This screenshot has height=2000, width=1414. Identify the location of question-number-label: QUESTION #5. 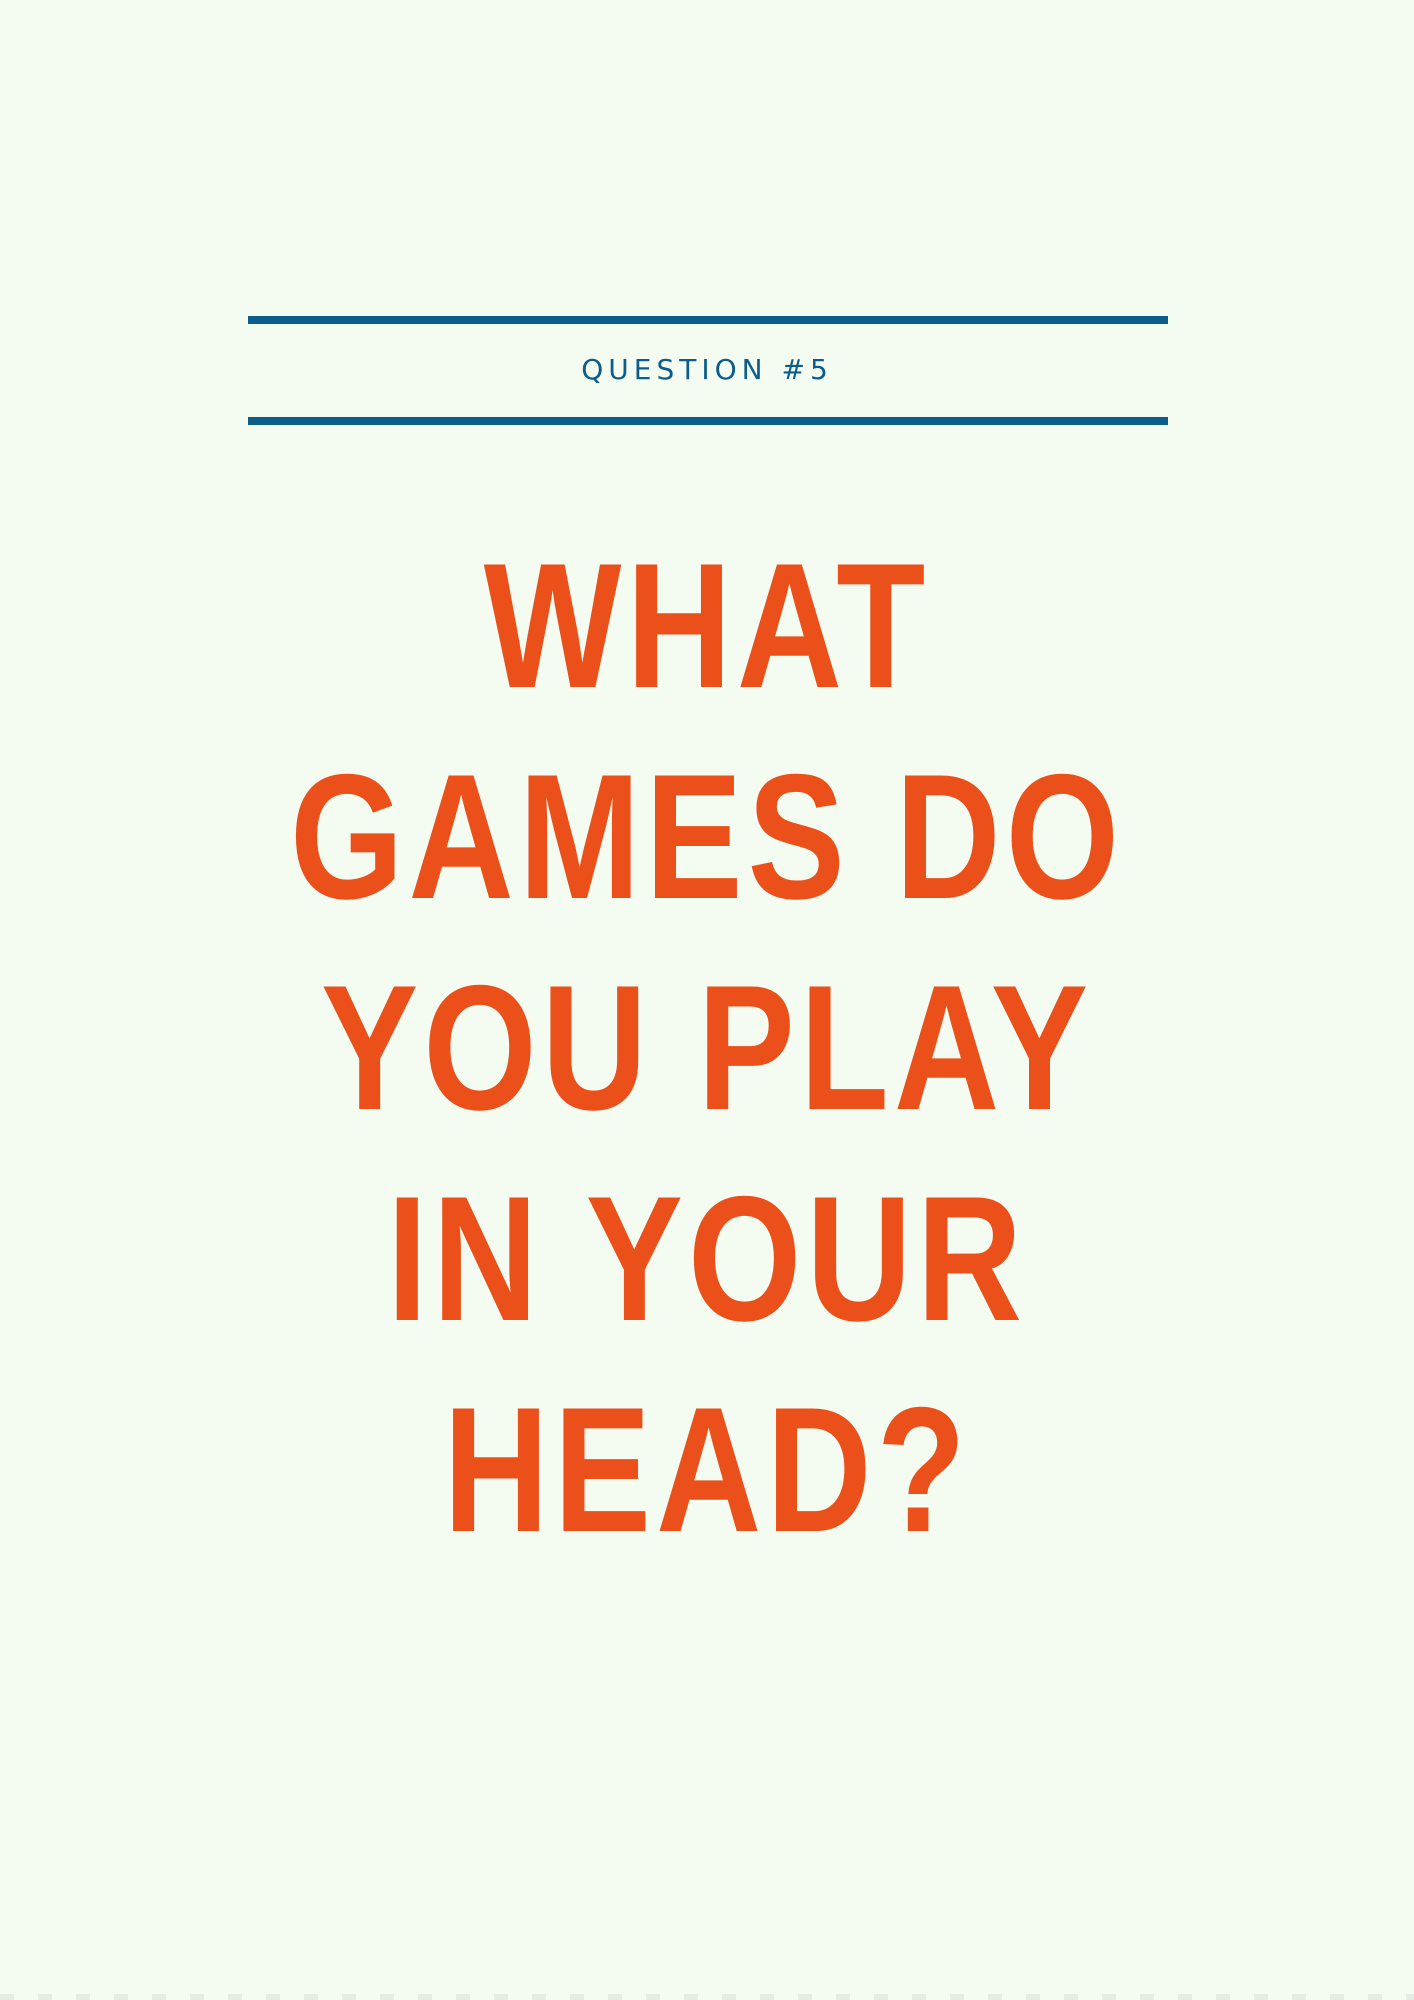
(707, 369).